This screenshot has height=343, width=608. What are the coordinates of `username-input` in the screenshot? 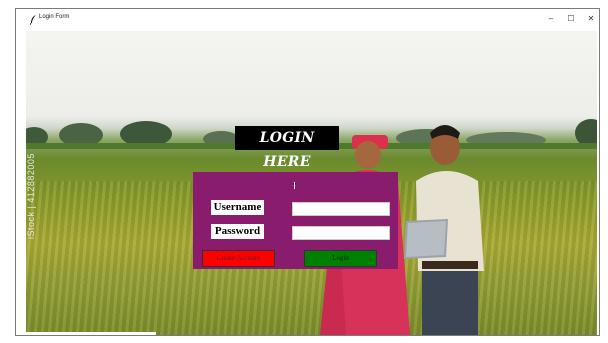 It's located at (341, 209).